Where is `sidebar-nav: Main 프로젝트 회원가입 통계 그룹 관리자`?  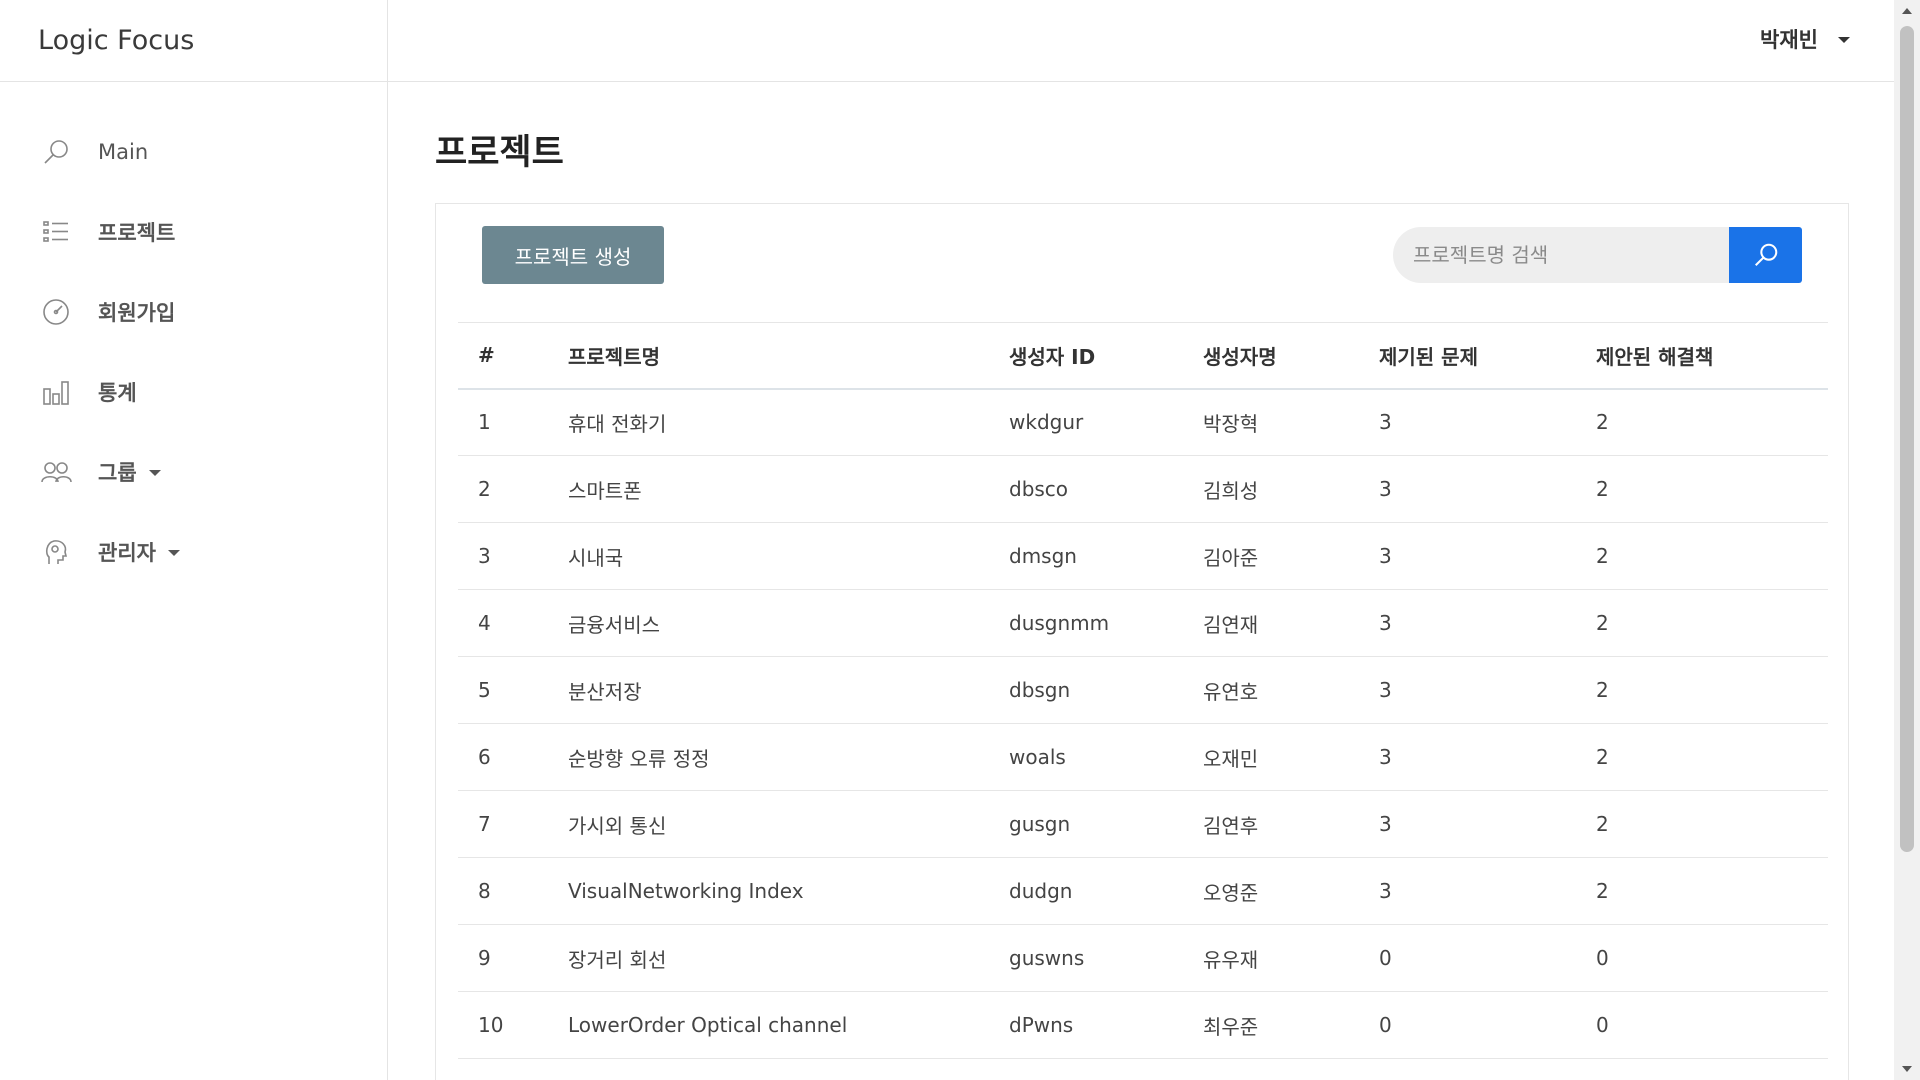
sidebar-nav: Main 프로젝트 회원가입 통계 그룹 관리자 is located at coordinates (193, 337).